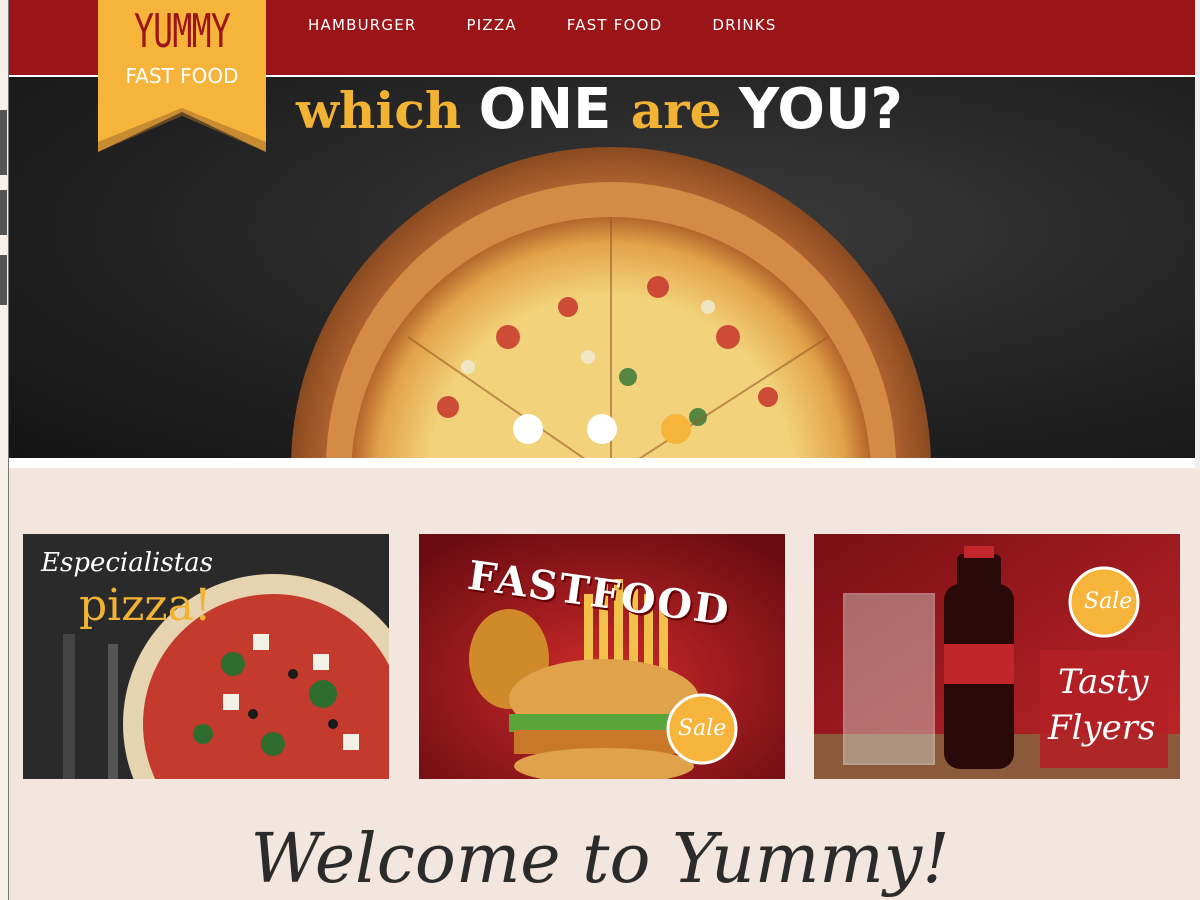 Image resolution: width=1200 pixels, height=900 pixels. What do you see at coordinates (554, 109) in the screenshot?
I see `hero-heading-one: ONE` at bounding box center [554, 109].